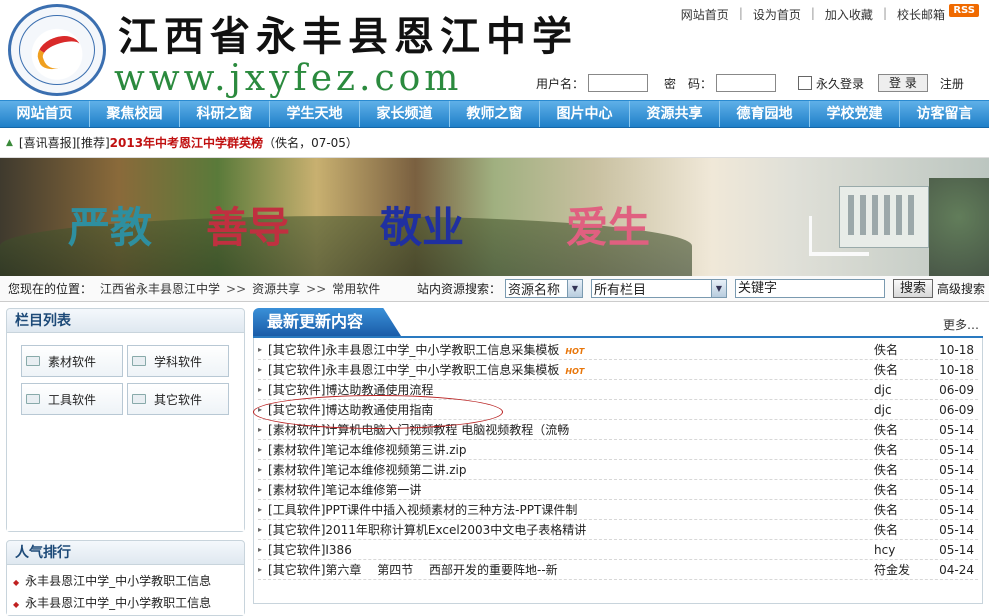  I want to click on nav-home: 网站首页, so click(45, 114).